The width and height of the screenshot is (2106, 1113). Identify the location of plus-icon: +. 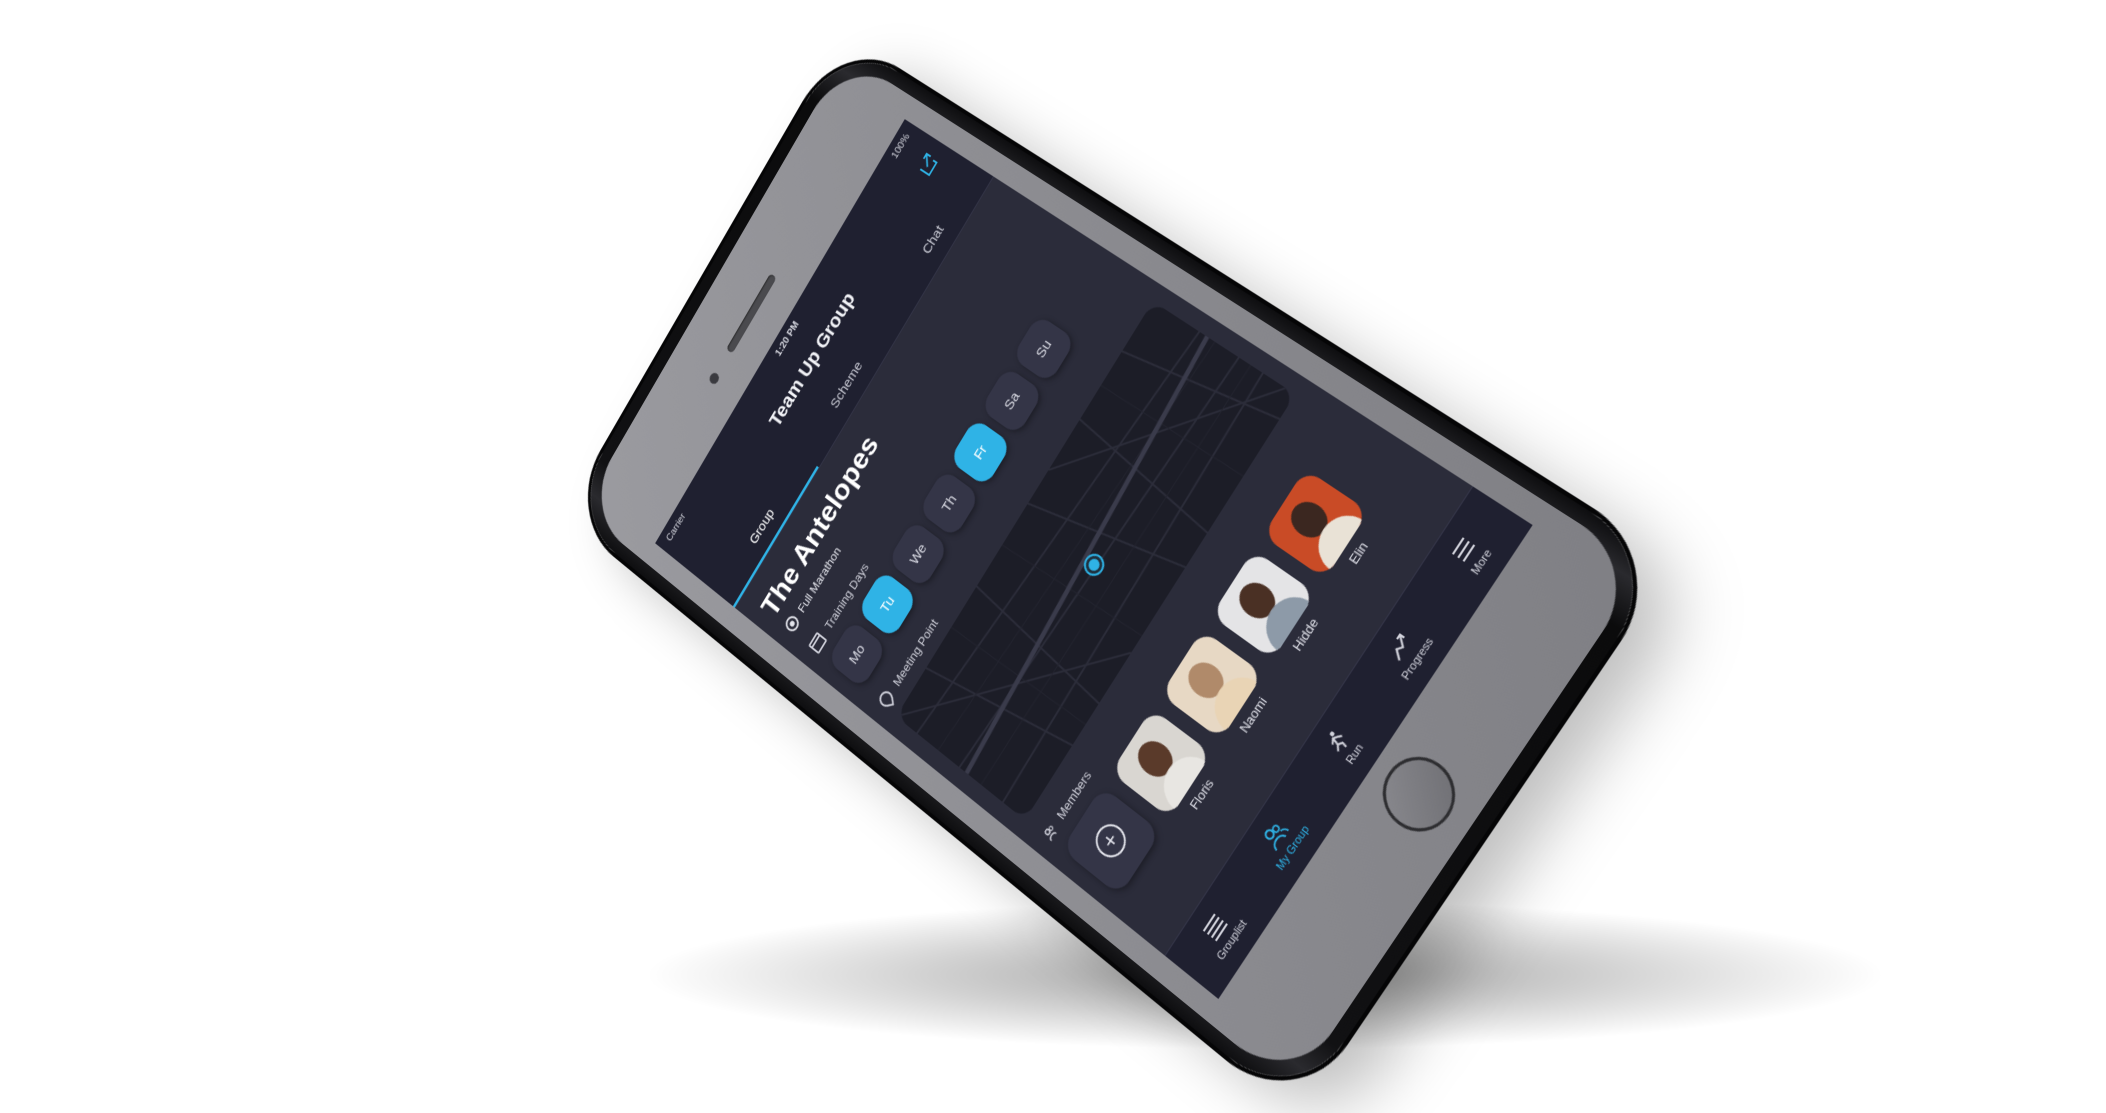
(1111, 841).